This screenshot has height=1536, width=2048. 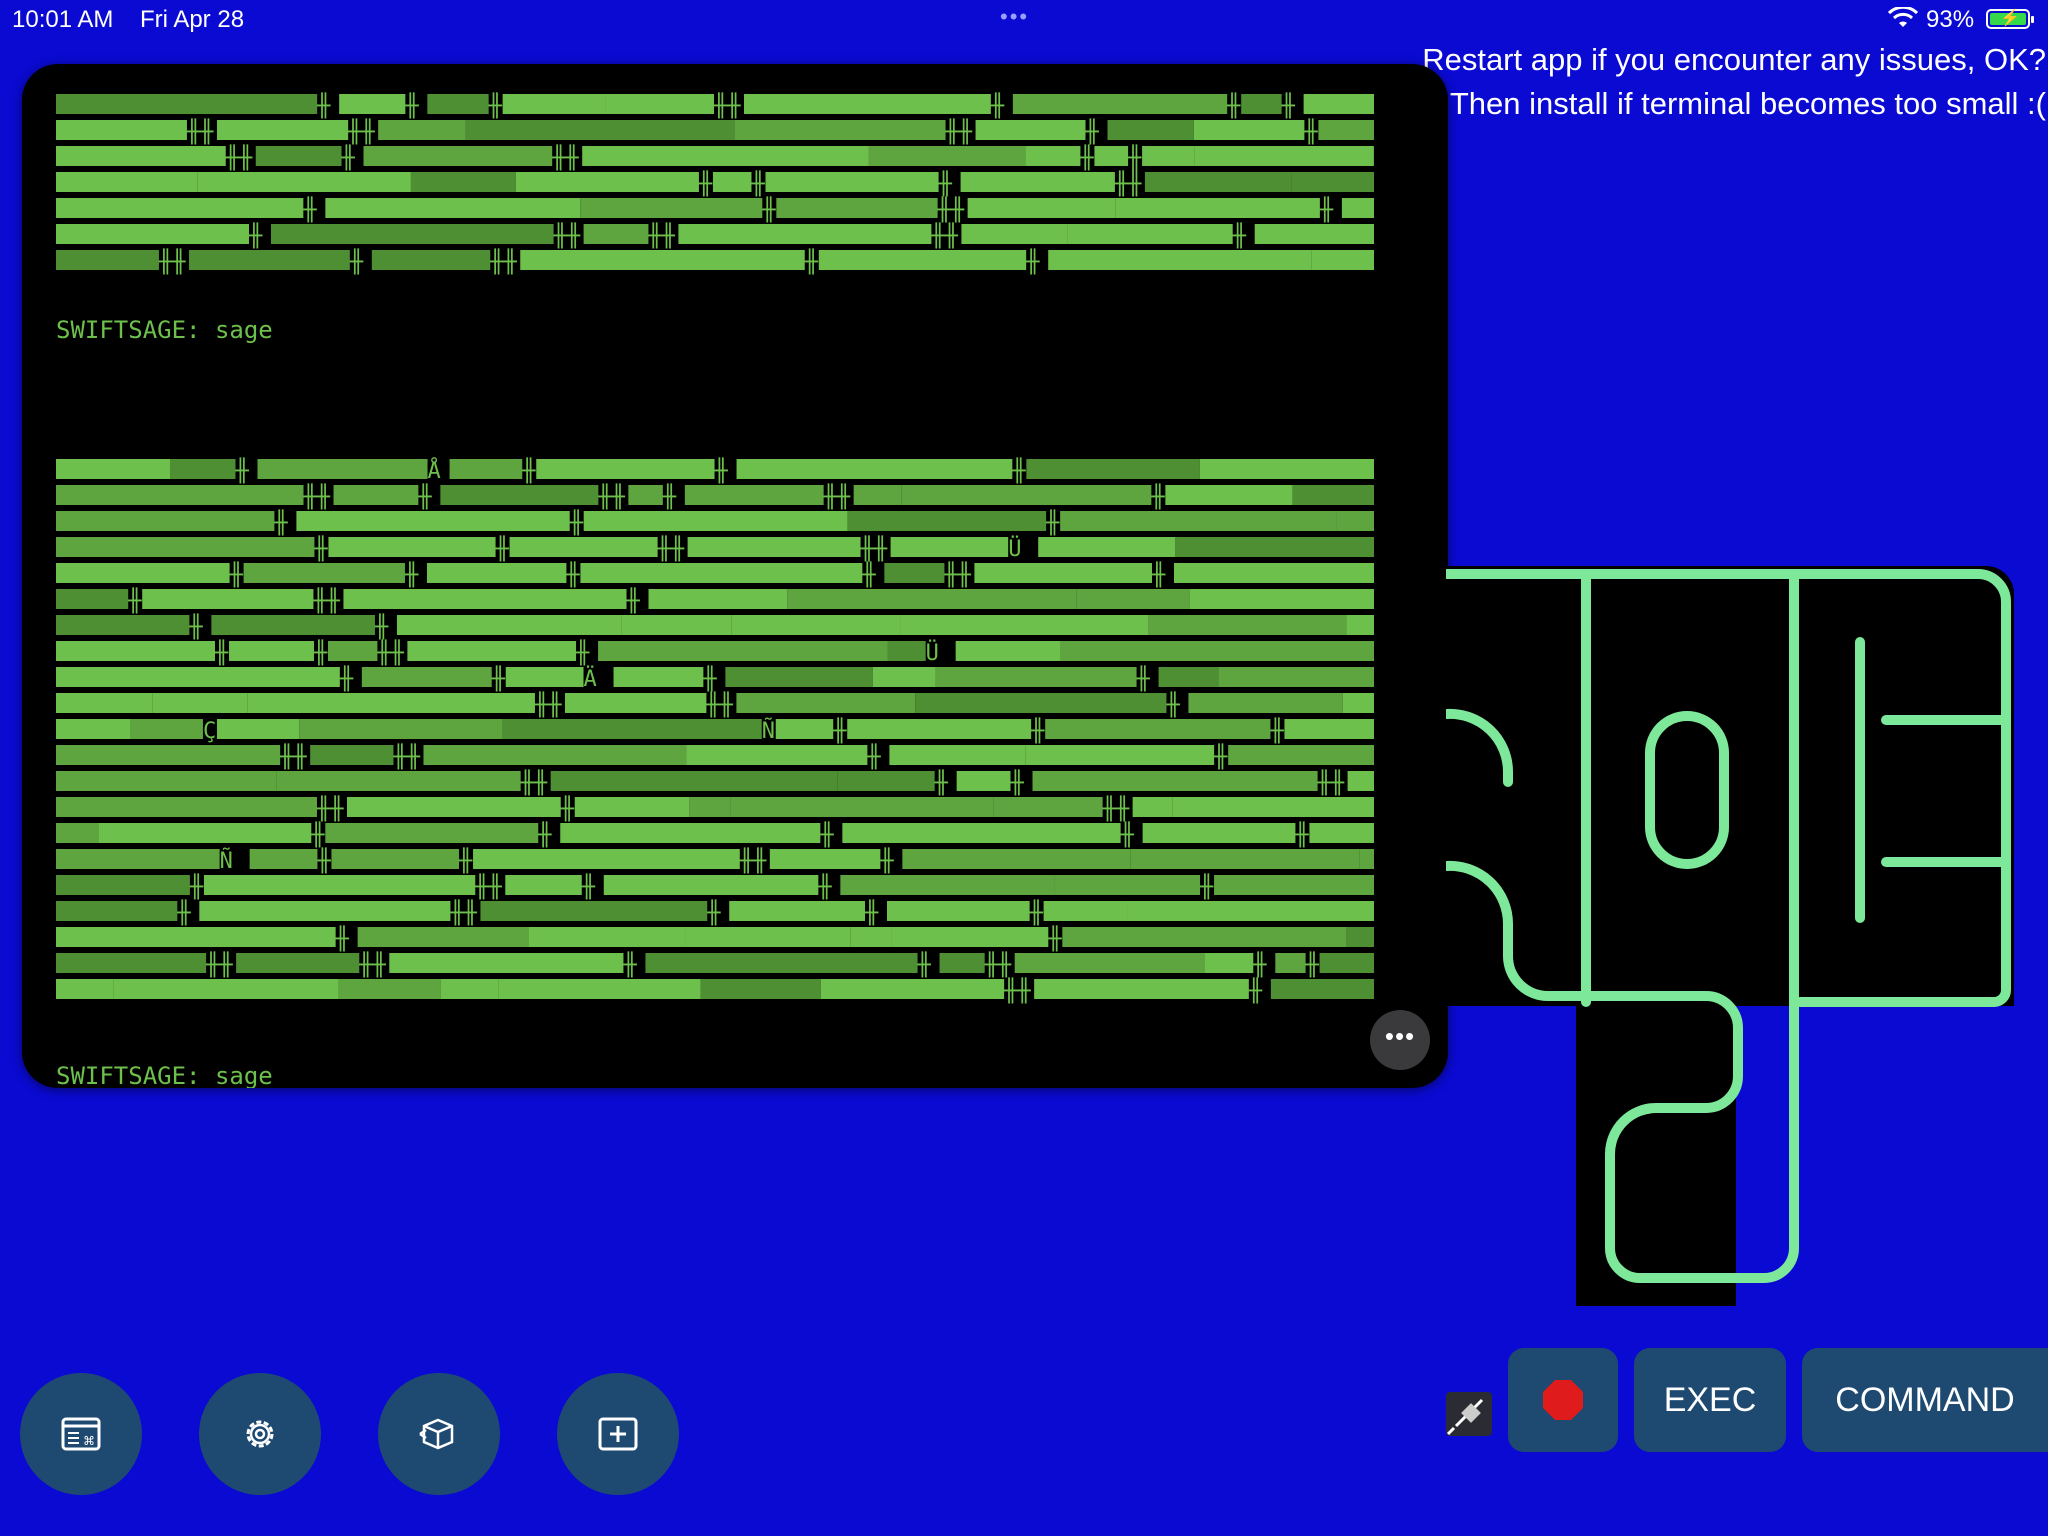 What do you see at coordinates (439, 1434) in the screenshot?
I see `install-button` at bounding box center [439, 1434].